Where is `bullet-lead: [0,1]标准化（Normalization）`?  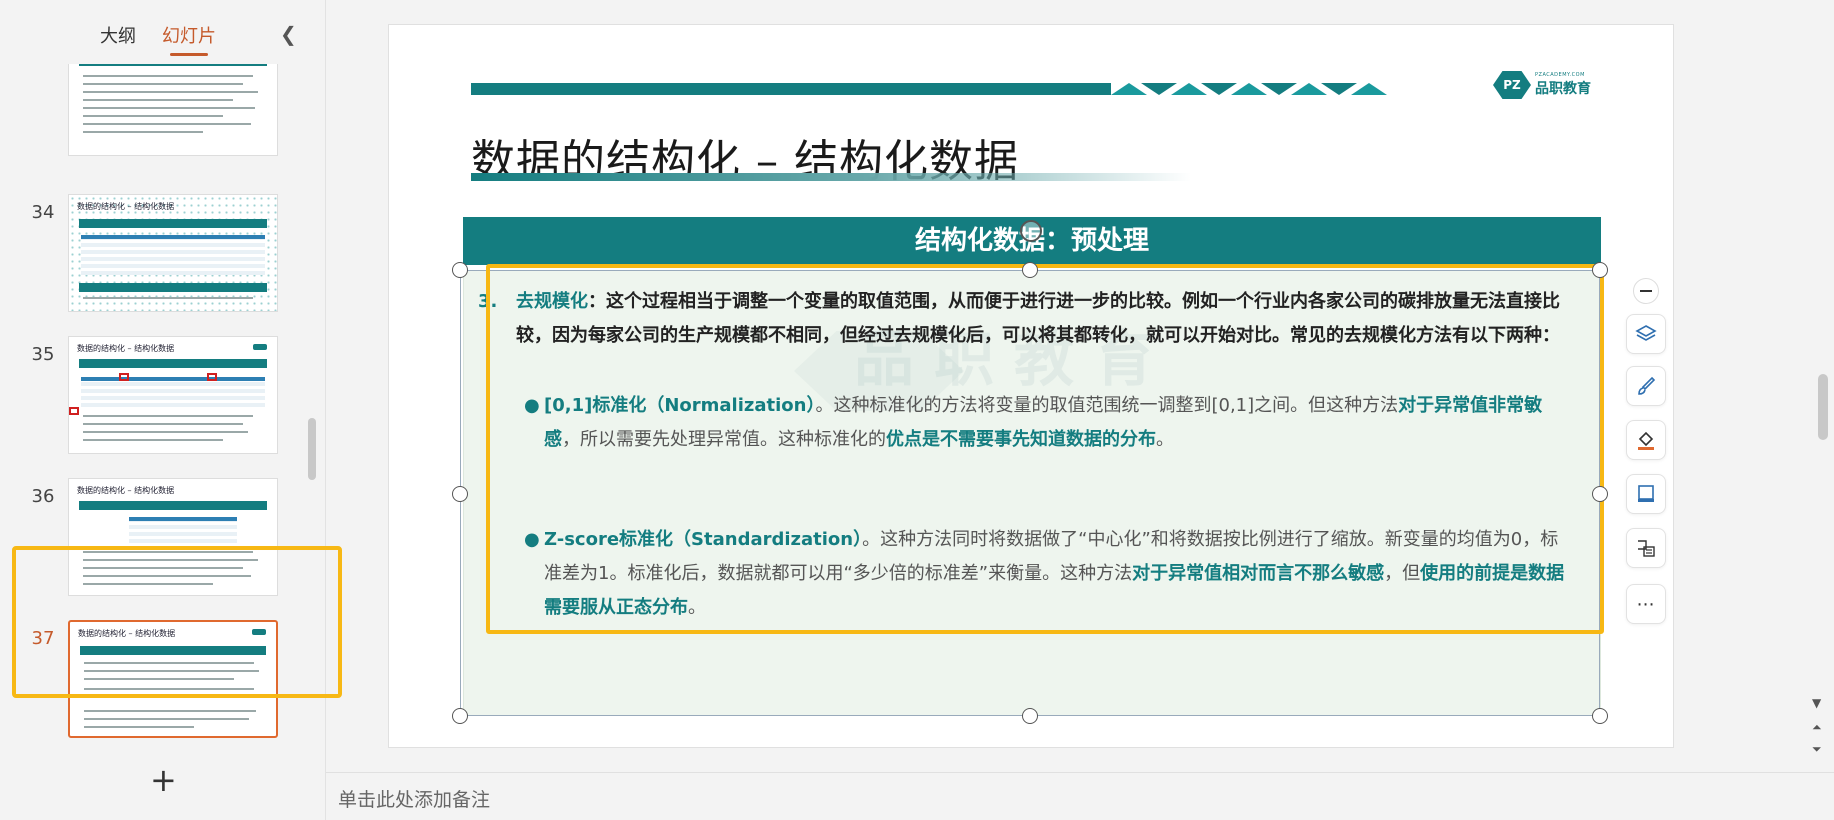
bullet-lead: [0,1]标准化（Normalization） is located at coordinates (680, 405).